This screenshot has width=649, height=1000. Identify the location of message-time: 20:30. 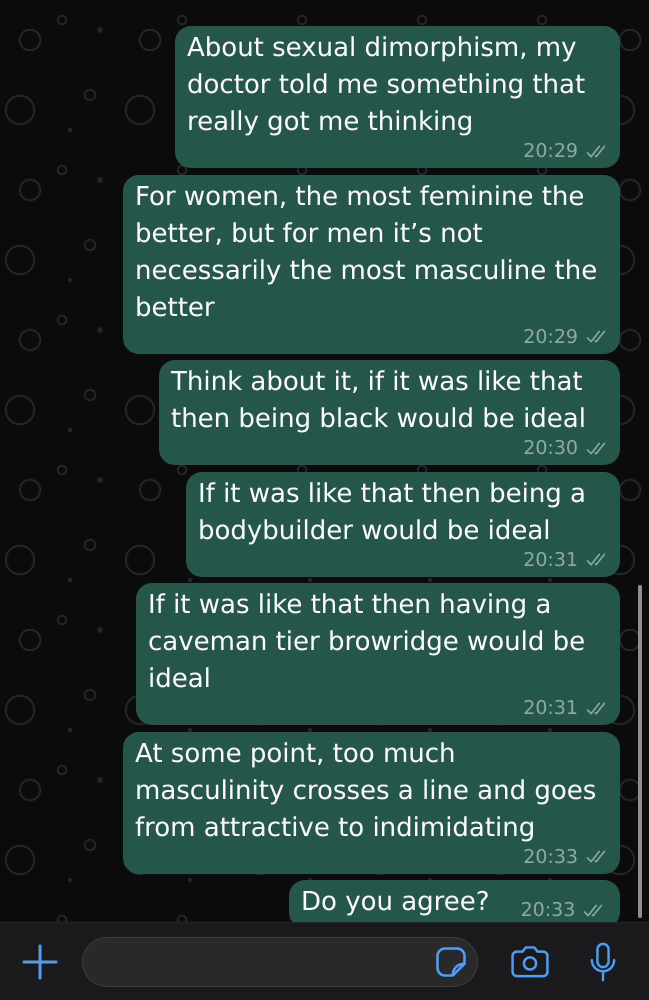
(550, 448).